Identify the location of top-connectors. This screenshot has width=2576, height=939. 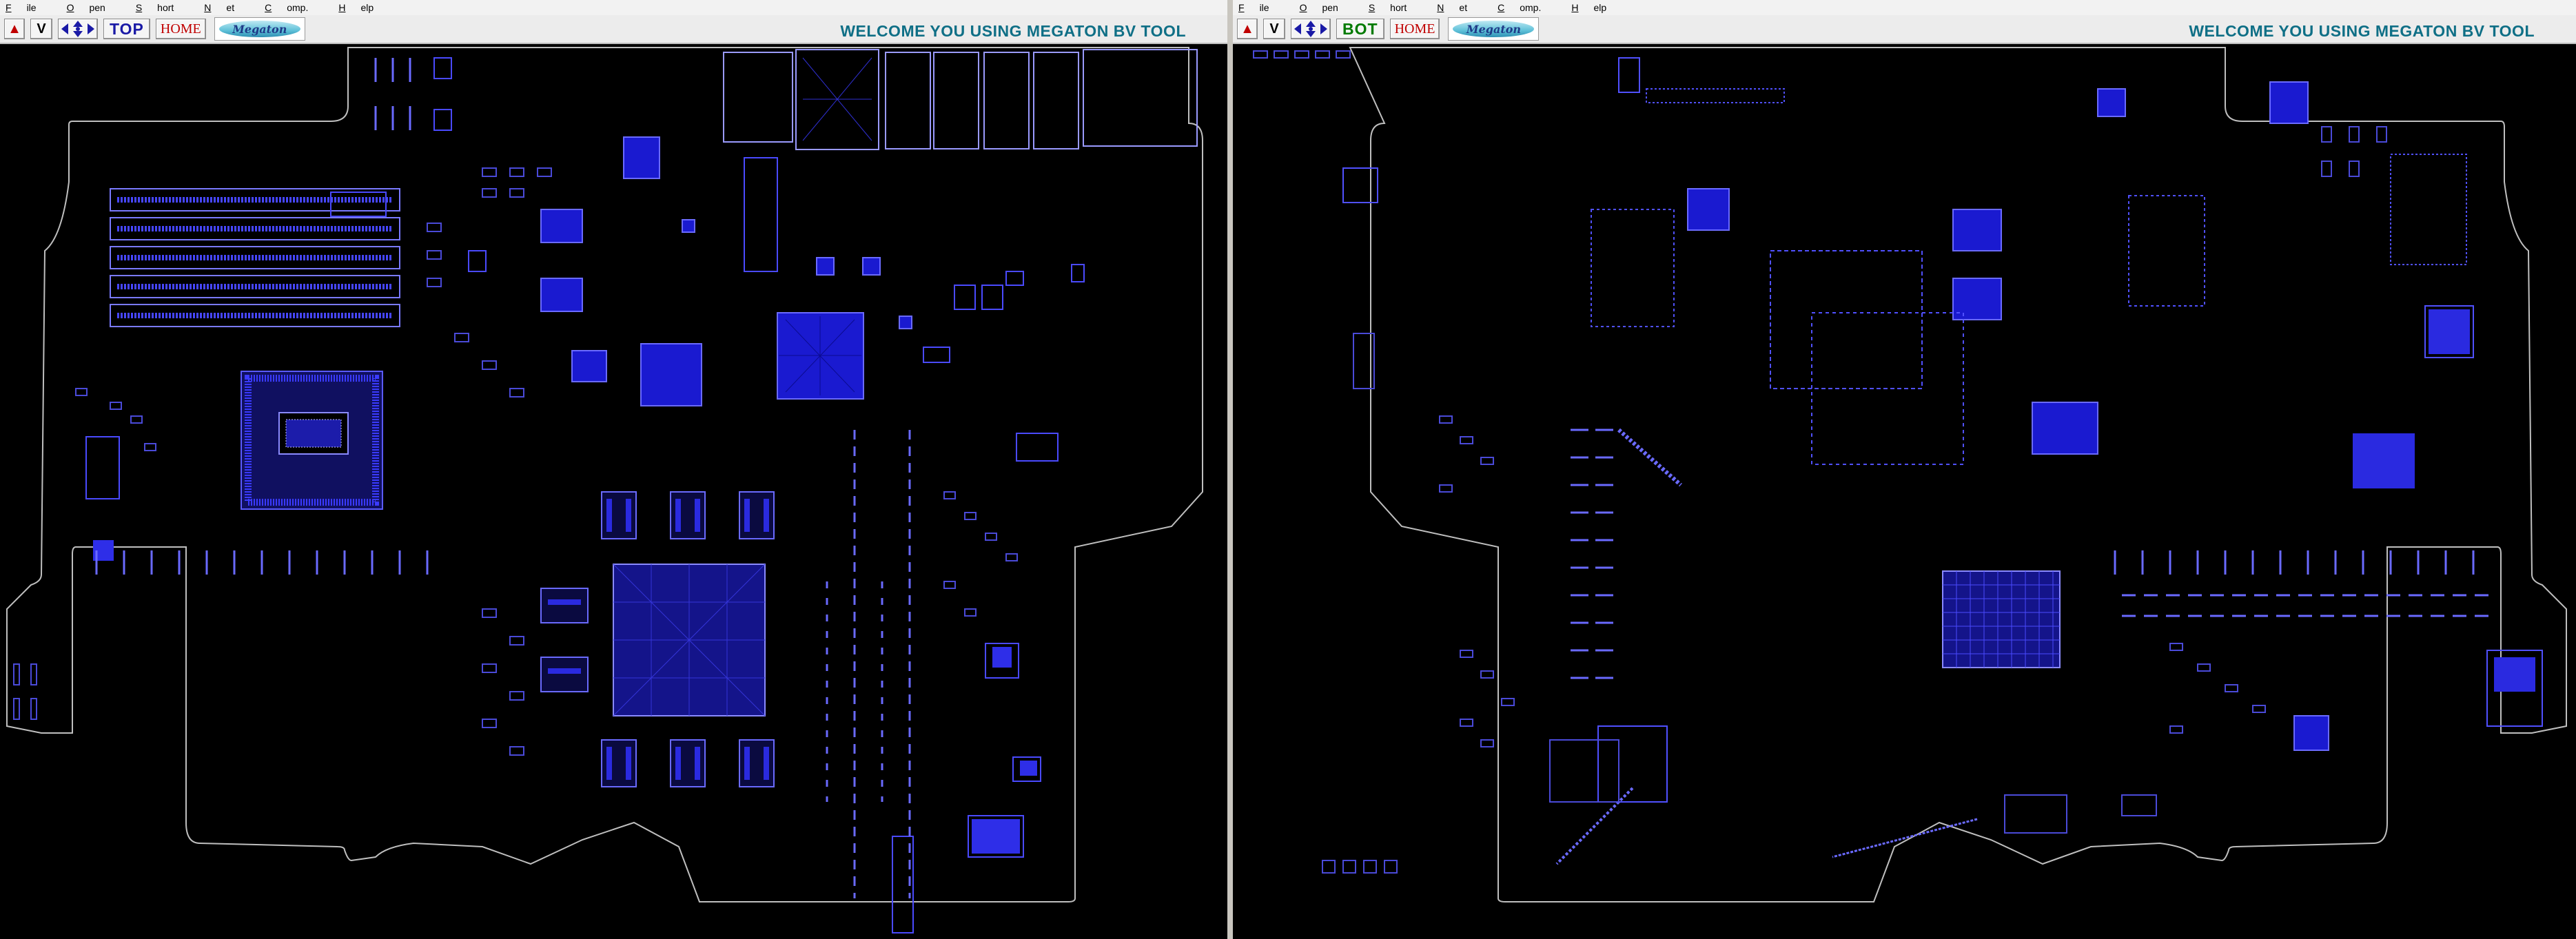
(960, 99).